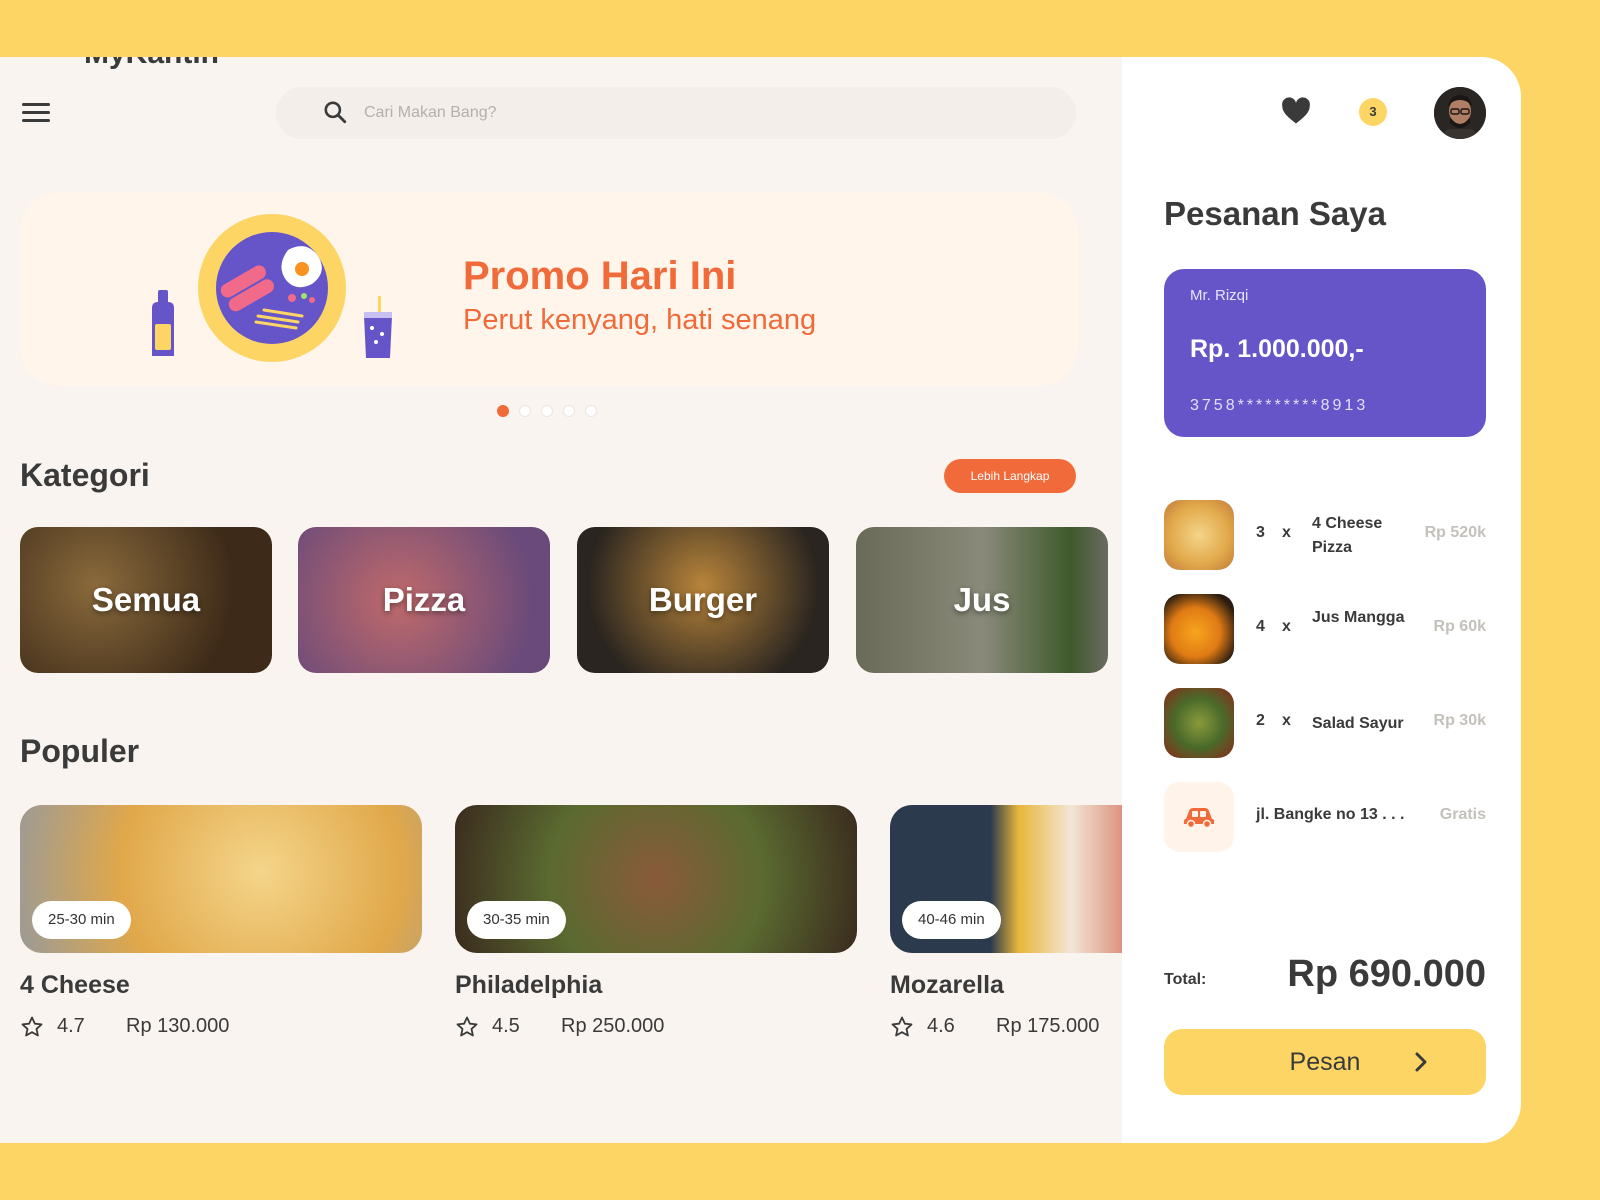 This screenshot has height=1200, width=1600. I want to click on order-item: 3 x 4 Cheese Pizza Rp 520k, so click(1325, 535).